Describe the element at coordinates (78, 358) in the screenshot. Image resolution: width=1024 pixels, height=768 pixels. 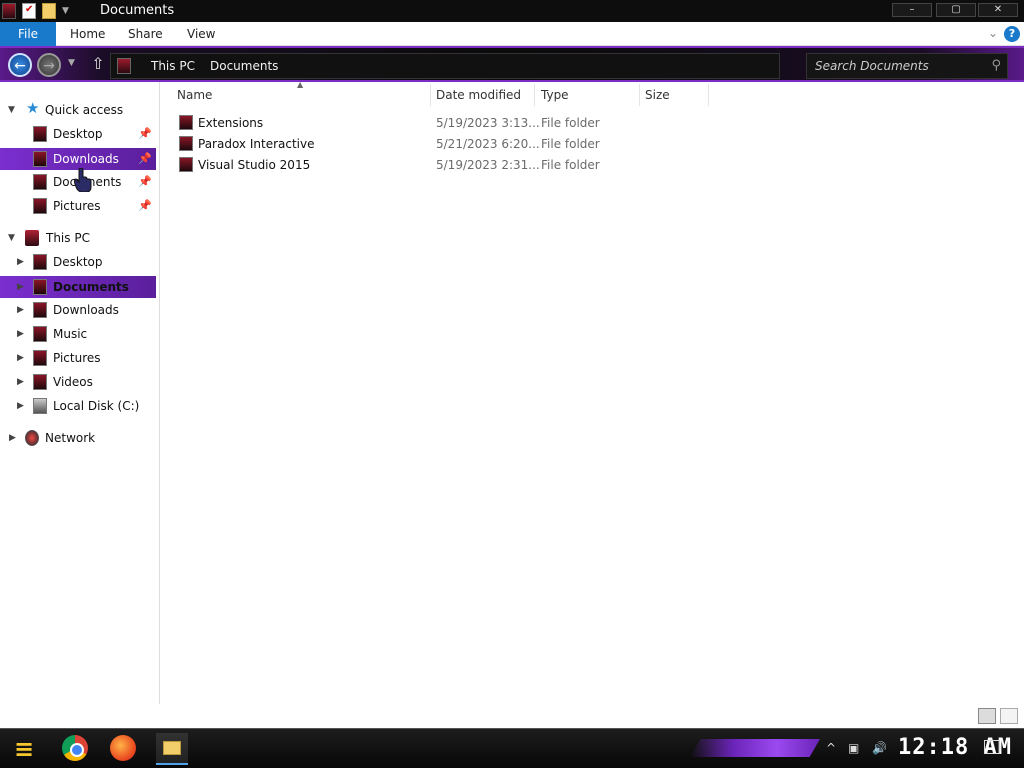
I see `nav-pc-pictures: ▶ Pictures` at that location.